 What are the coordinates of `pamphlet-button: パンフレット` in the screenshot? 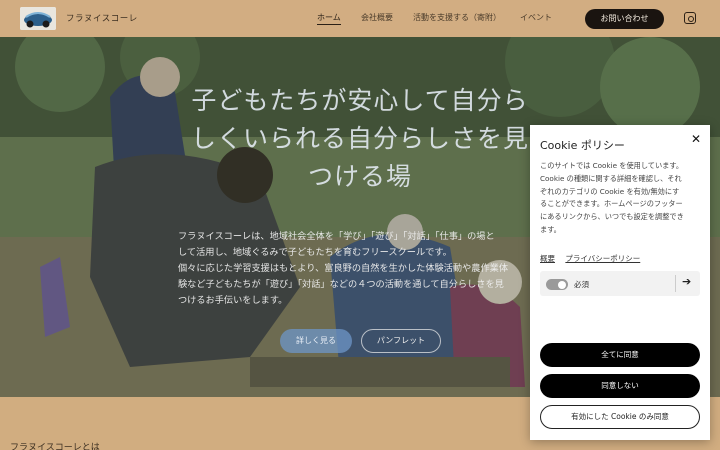 It's located at (401, 341).